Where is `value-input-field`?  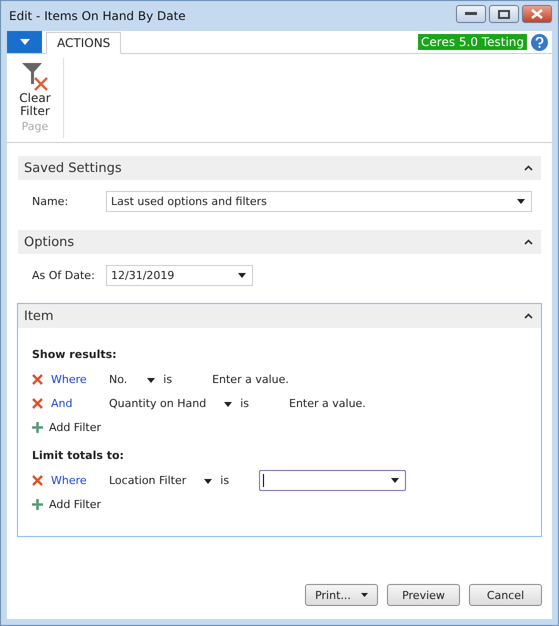
value-input-field is located at coordinates (332, 480).